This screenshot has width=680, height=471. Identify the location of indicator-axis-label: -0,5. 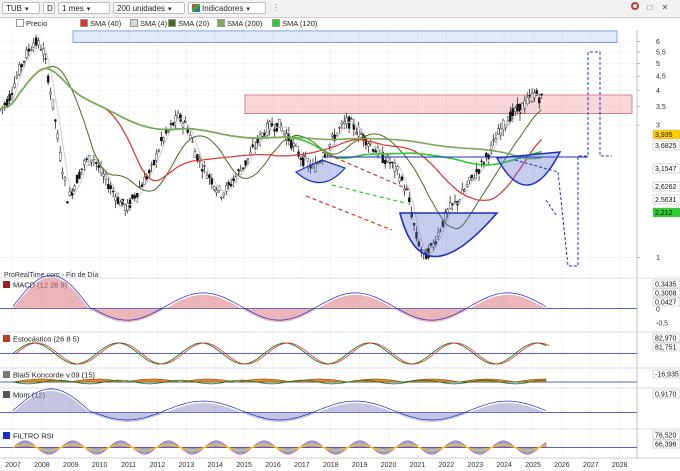
(662, 324).